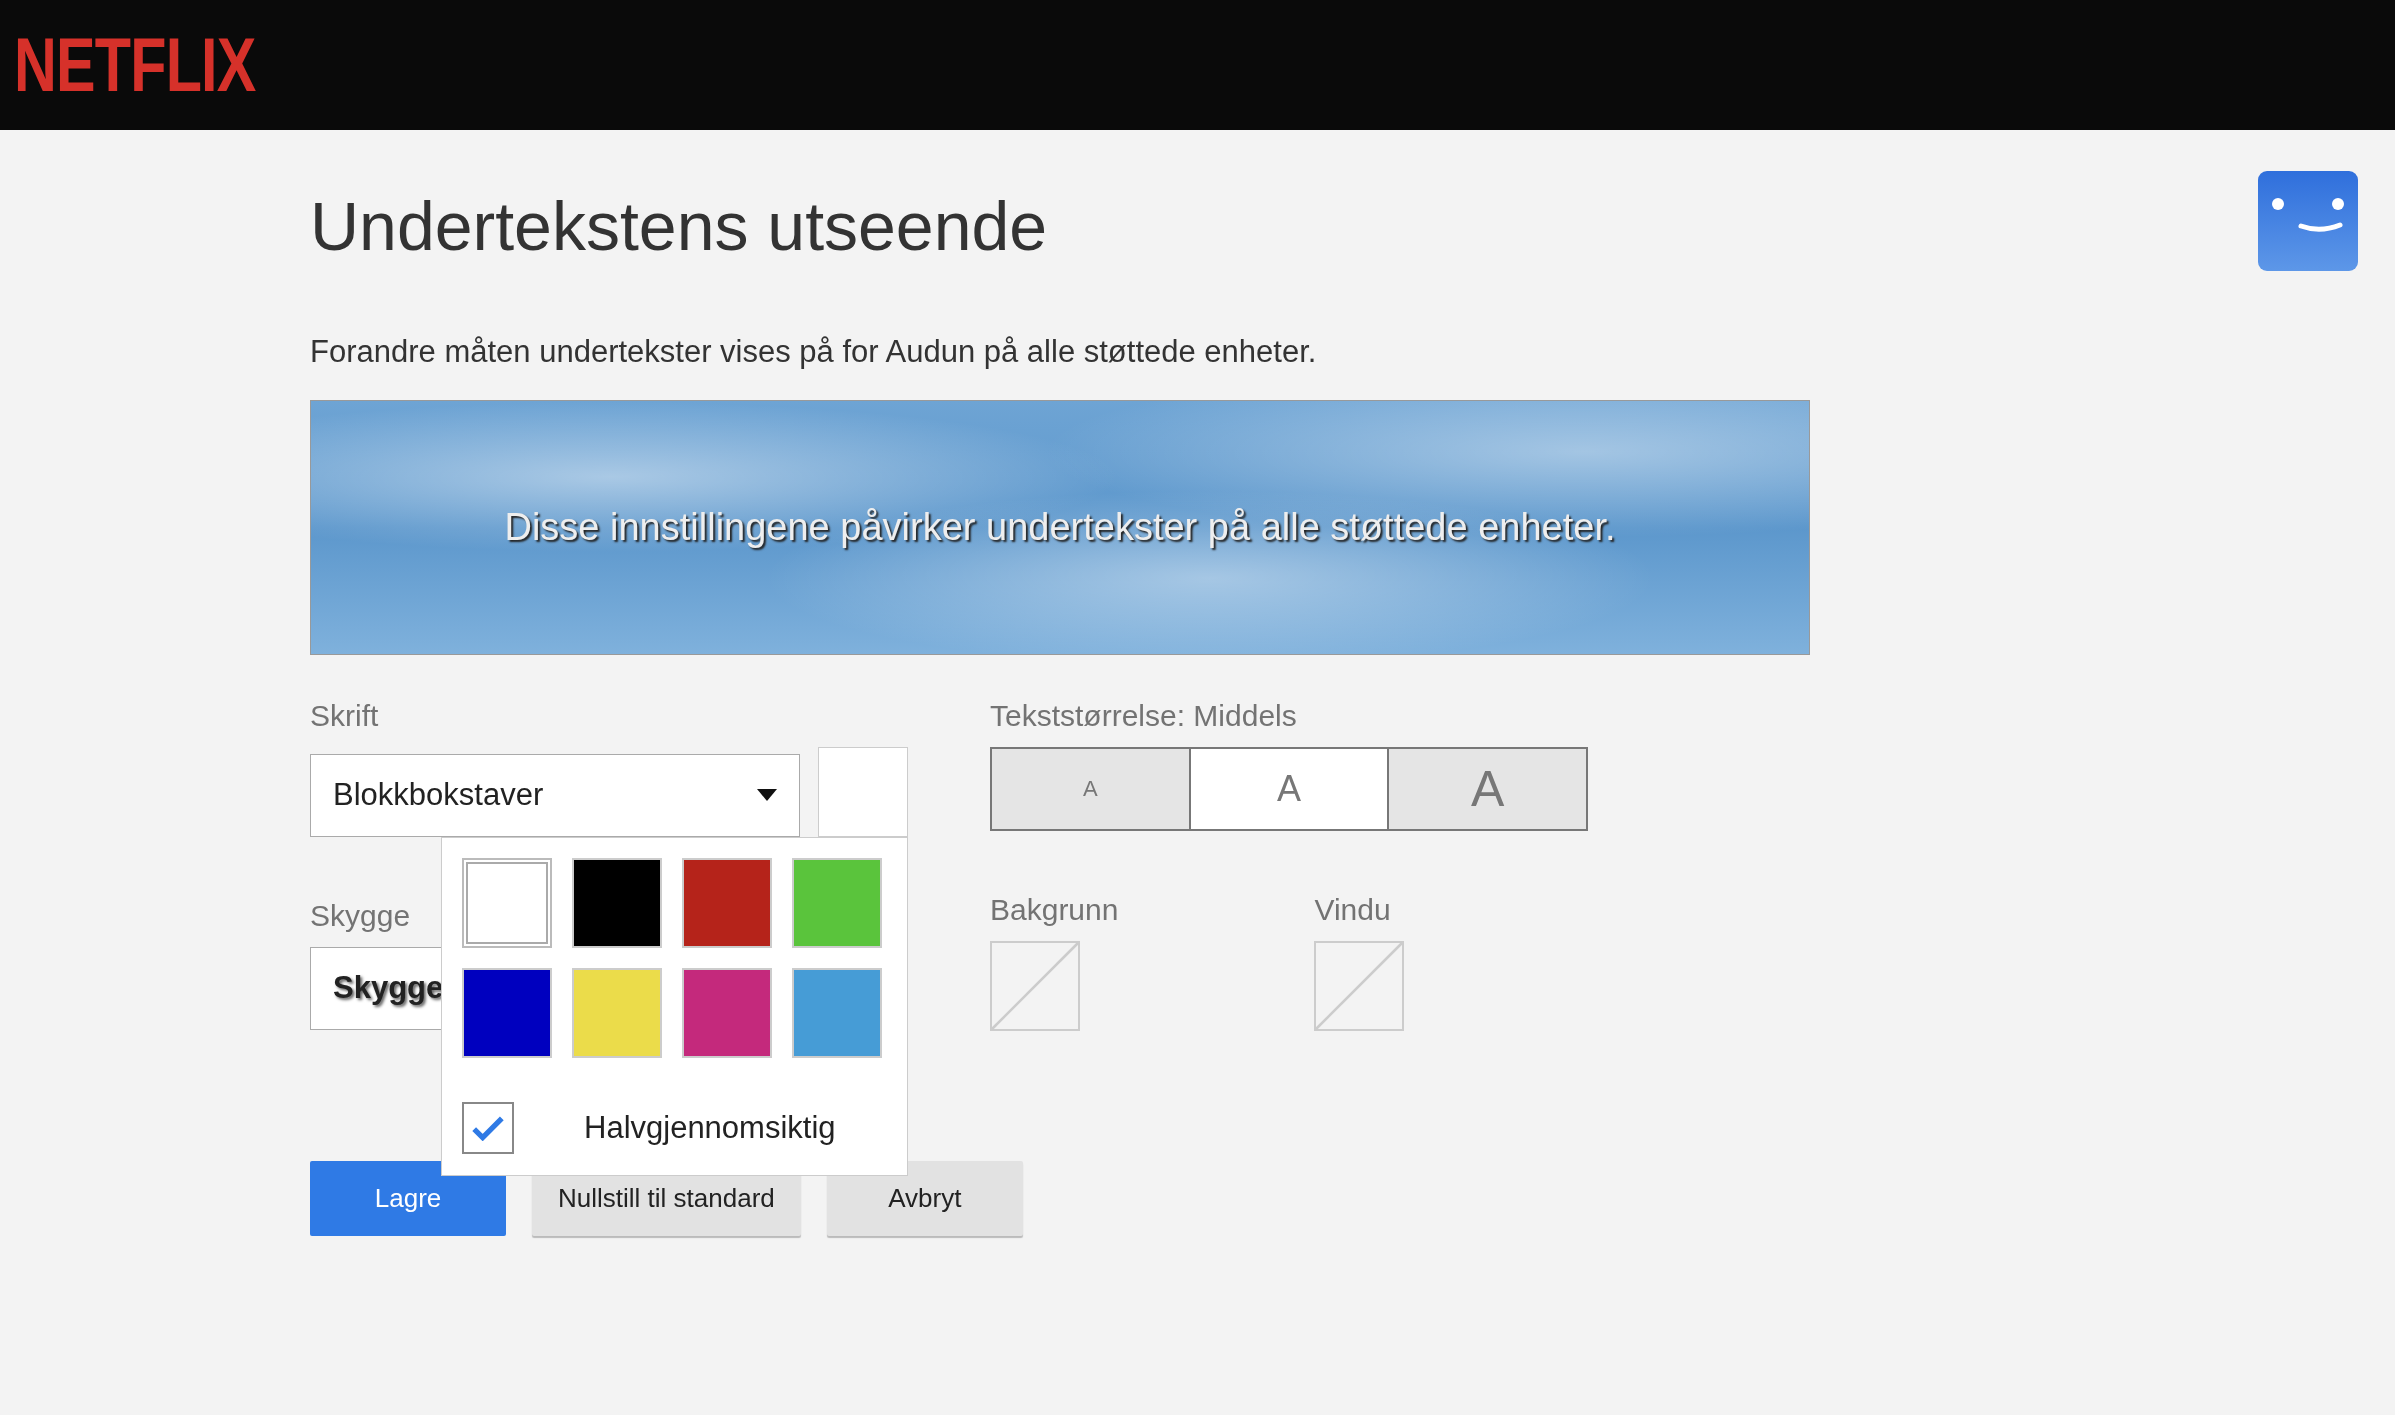  Describe the element at coordinates (924, 1198) in the screenshot. I see `action-button: Avbryt` at that location.